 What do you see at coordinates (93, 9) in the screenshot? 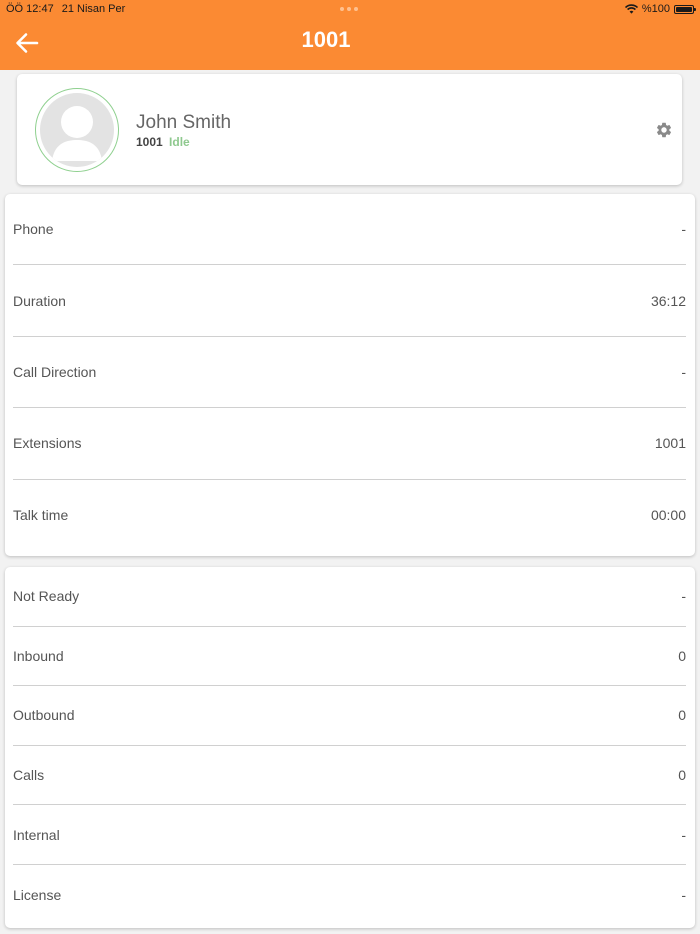
I see `status-date: 21 Nisan Per` at bounding box center [93, 9].